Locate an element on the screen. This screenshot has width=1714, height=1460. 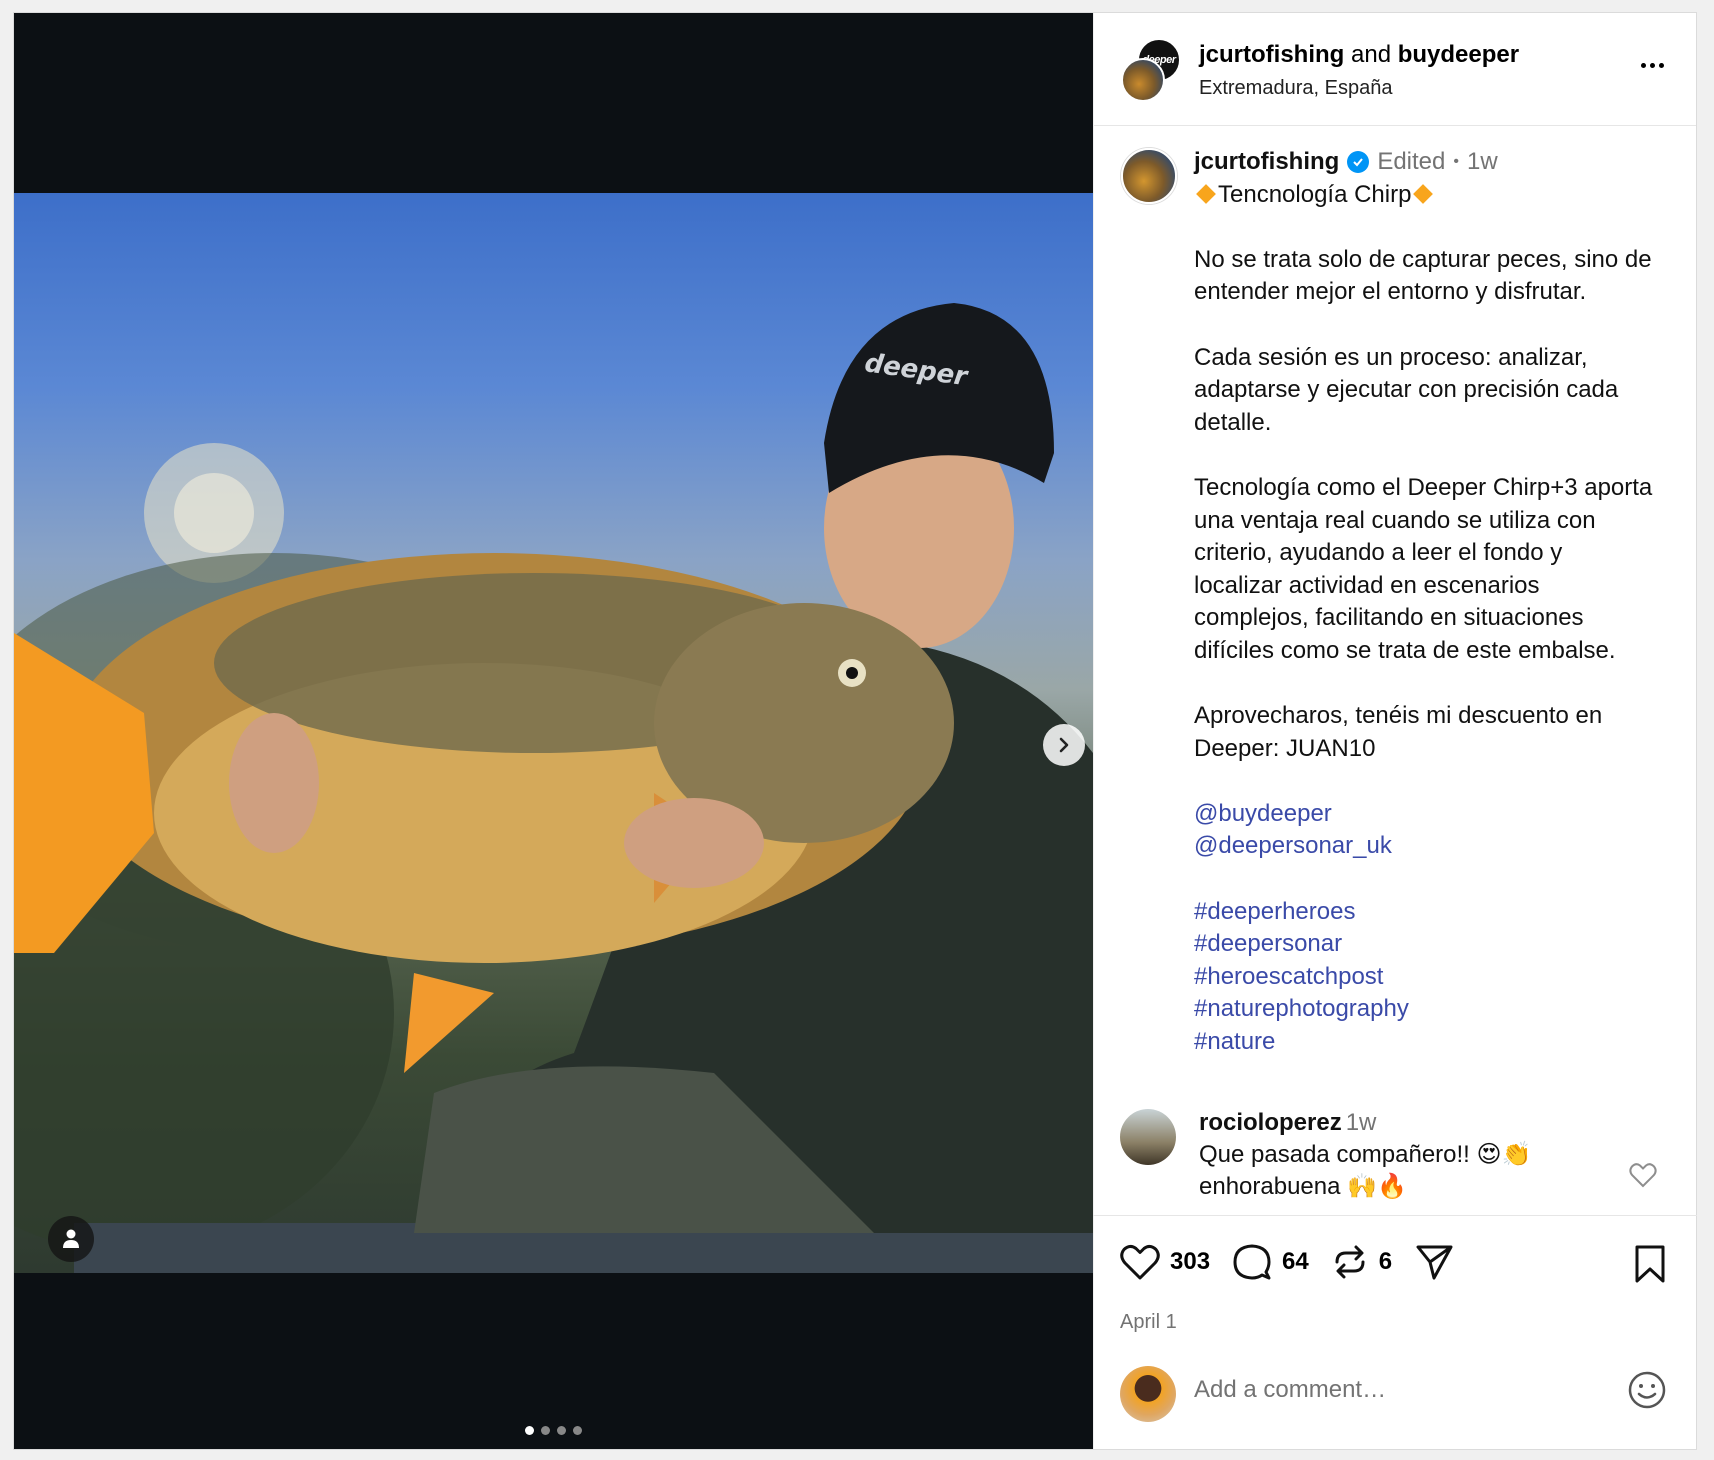
heart-icon is located at coordinates (1140, 1262).